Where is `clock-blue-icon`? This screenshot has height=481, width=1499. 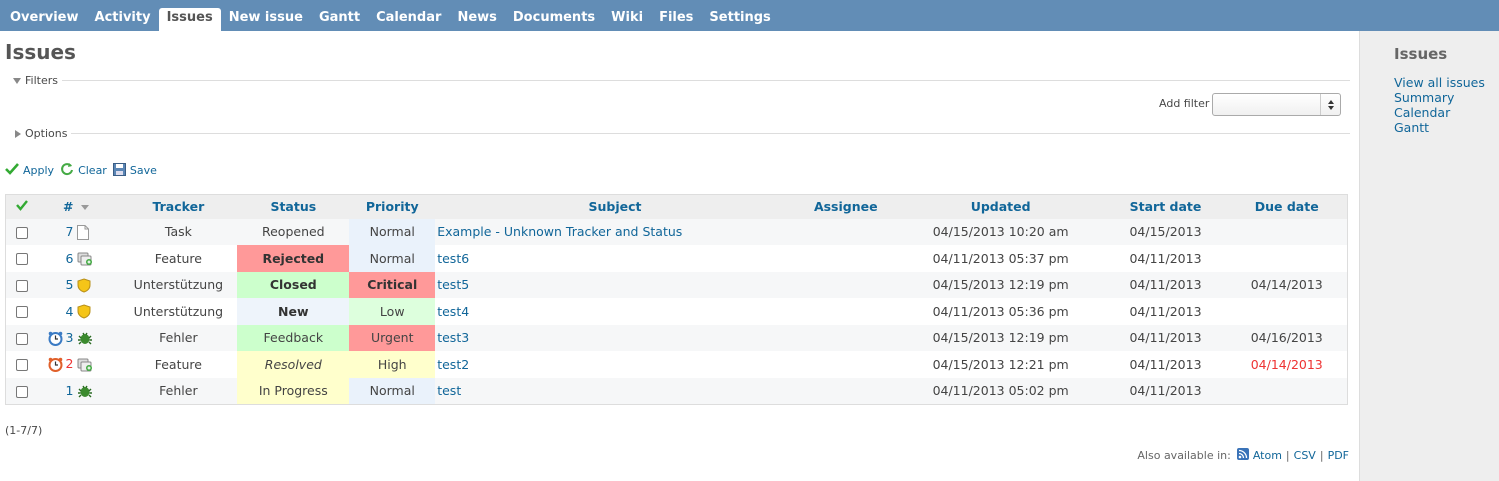
clock-blue-icon is located at coordinates (55, 338).